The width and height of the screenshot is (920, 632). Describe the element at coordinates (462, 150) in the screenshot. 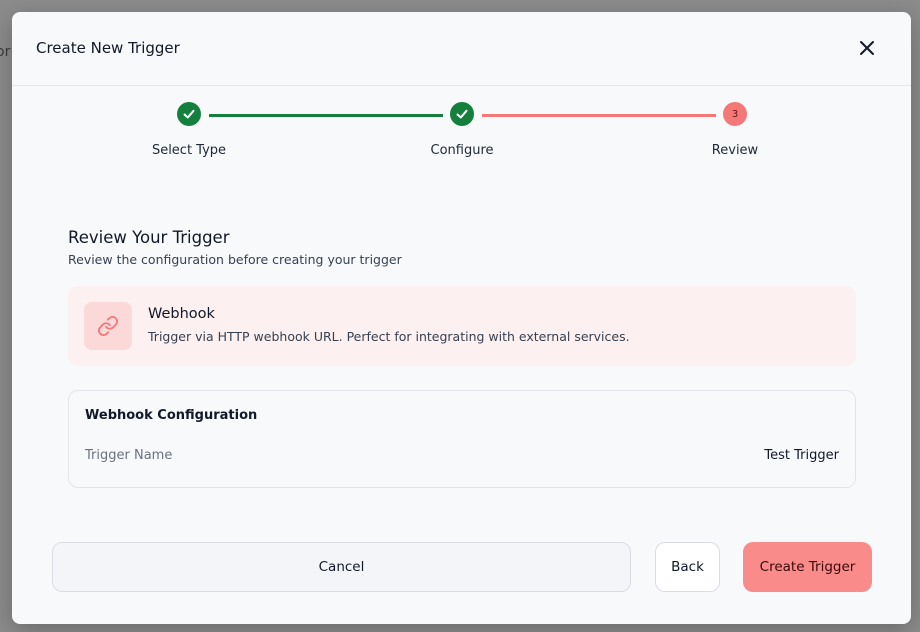

I see `step-label-configure: Configure` at that location.